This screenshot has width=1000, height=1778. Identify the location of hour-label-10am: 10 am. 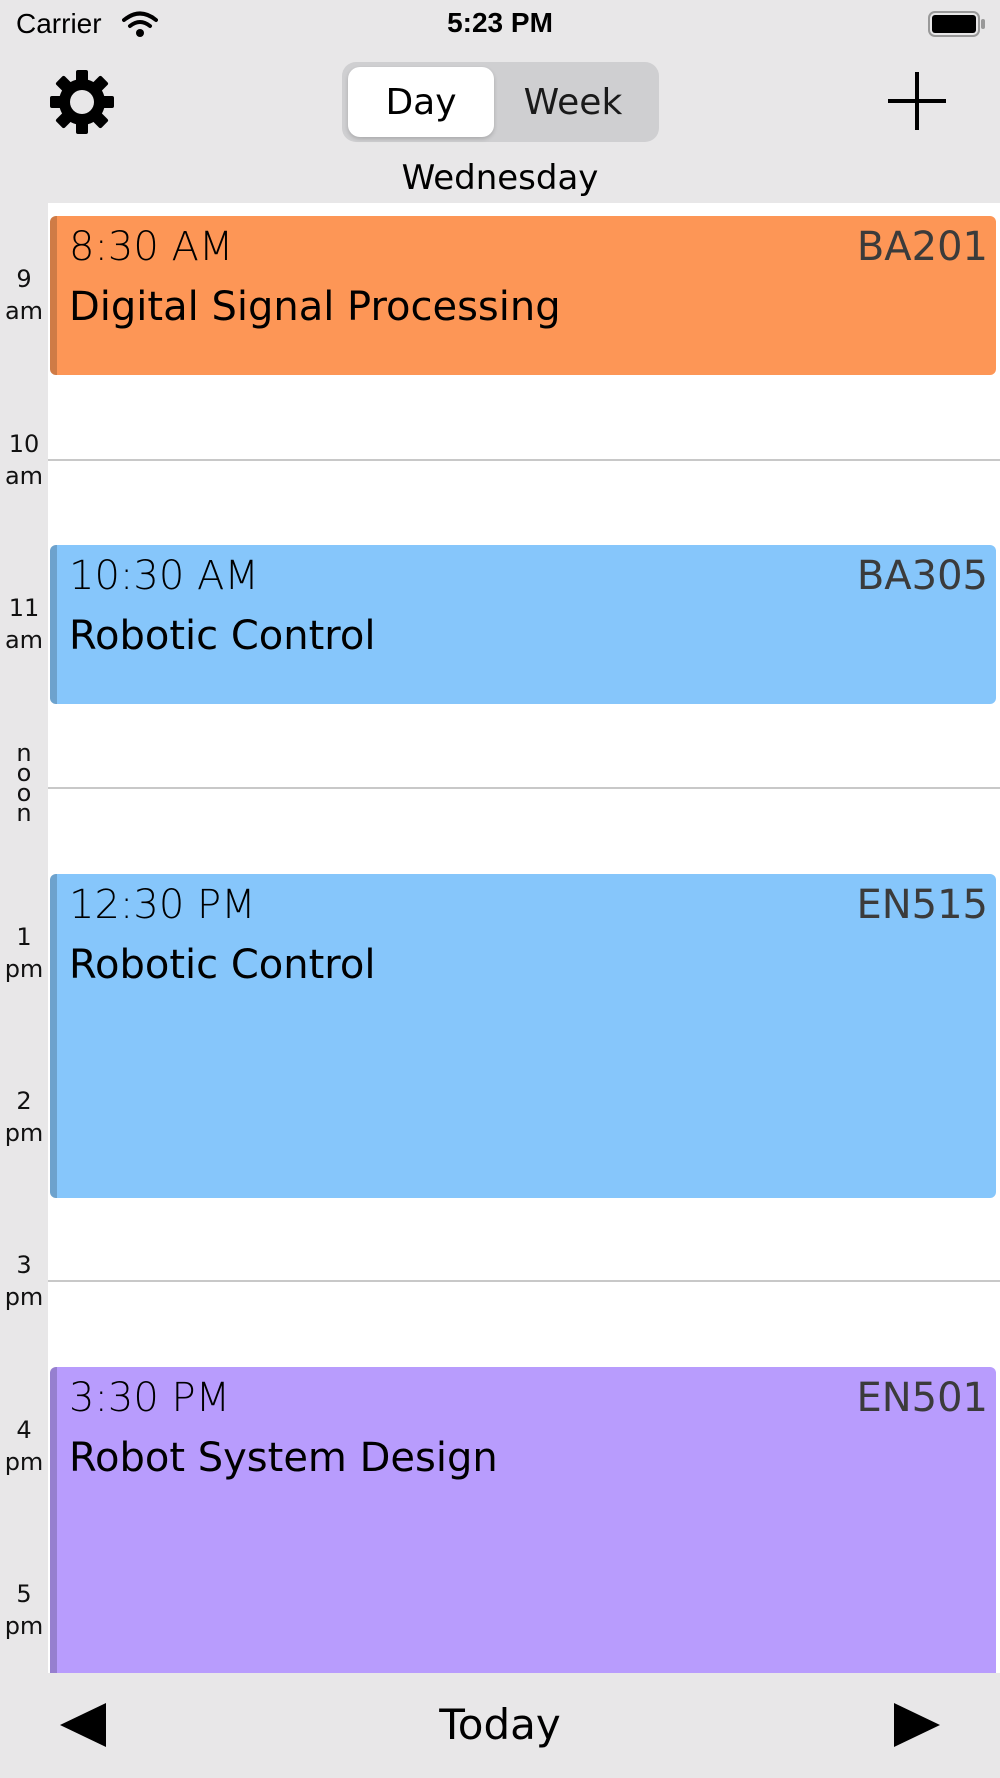
(24, 460).